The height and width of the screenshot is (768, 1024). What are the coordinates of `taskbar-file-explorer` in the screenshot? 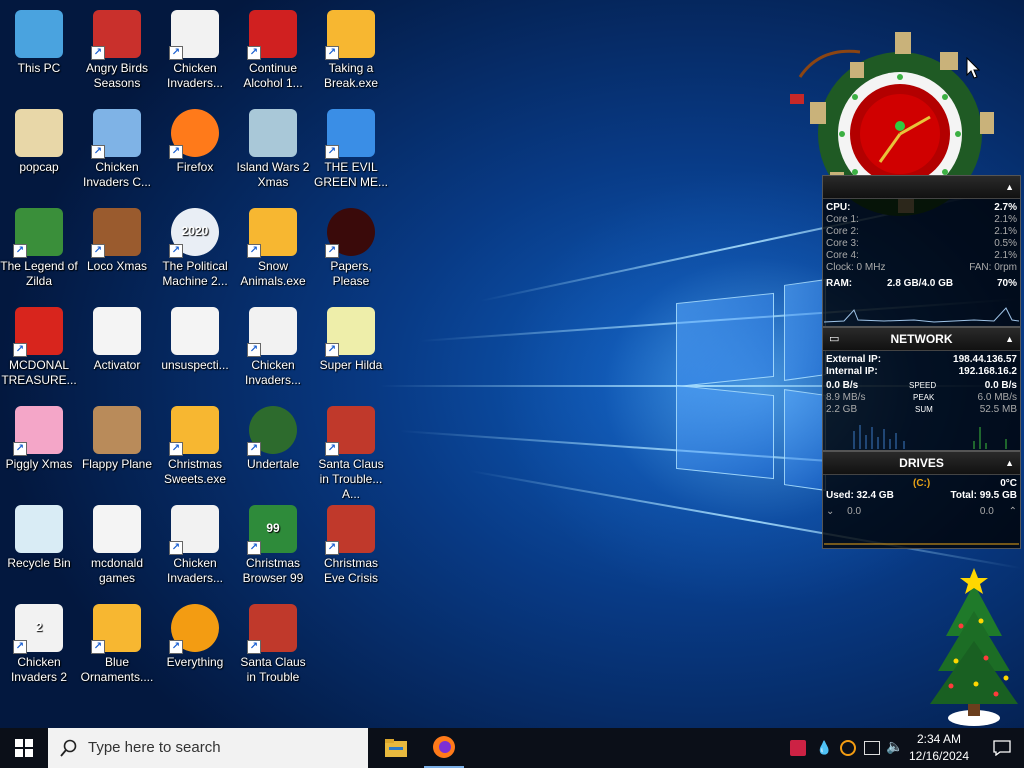 It's located at (396, 748).